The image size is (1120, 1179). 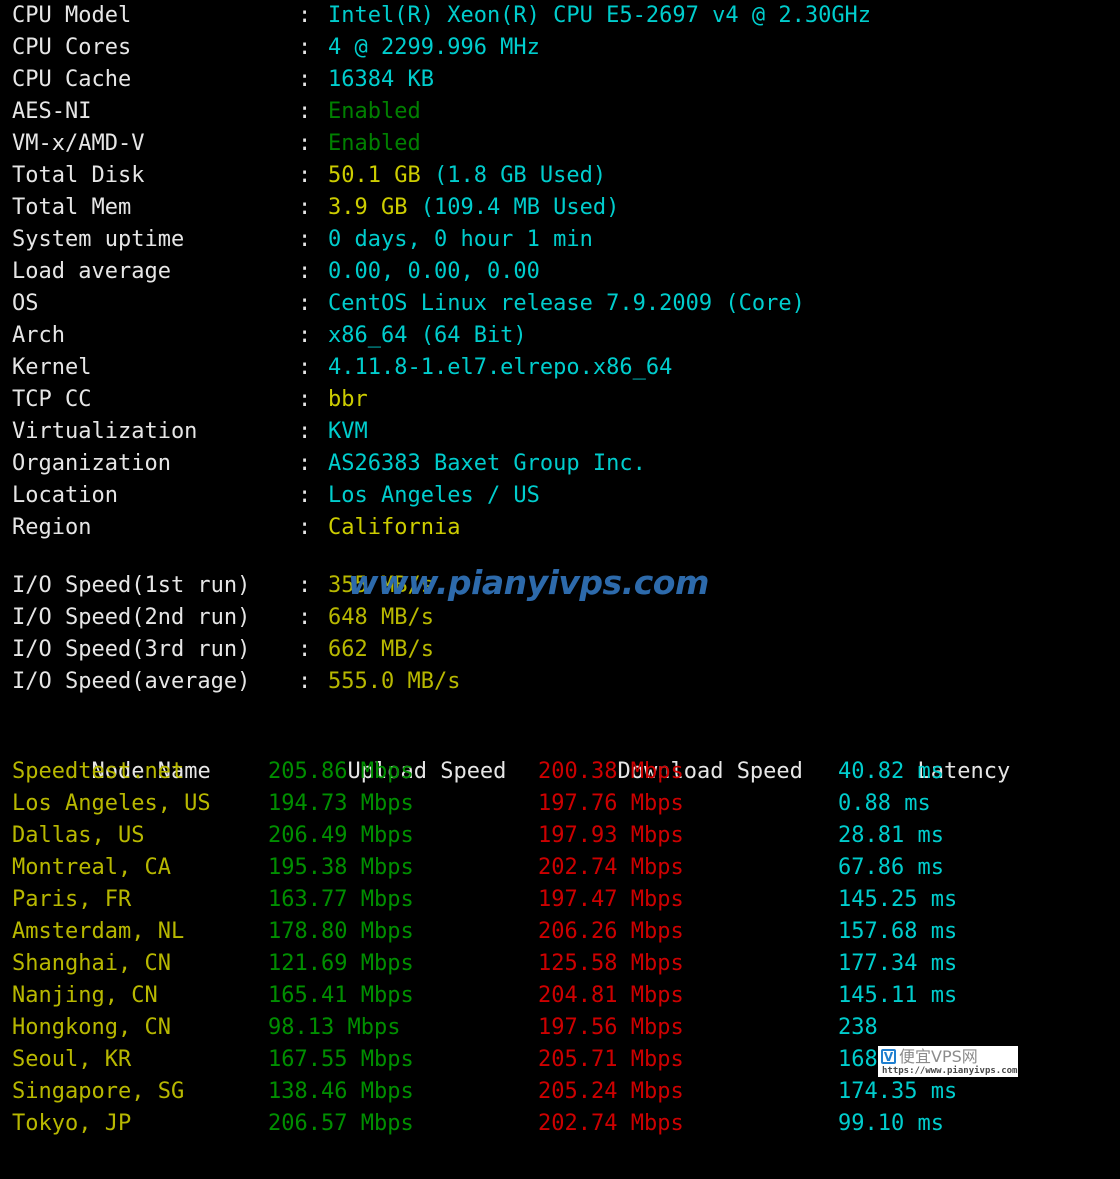 I want to click on system-info-row: Arch: x86_64 (64 Bit), so click(x=560, y=336).